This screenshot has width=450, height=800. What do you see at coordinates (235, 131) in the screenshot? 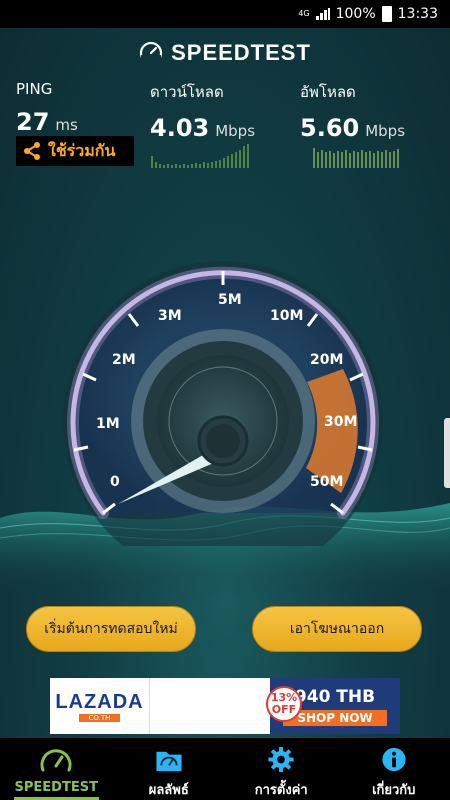
I see `download-unit: Mbps` at bounding box center [235, 131].